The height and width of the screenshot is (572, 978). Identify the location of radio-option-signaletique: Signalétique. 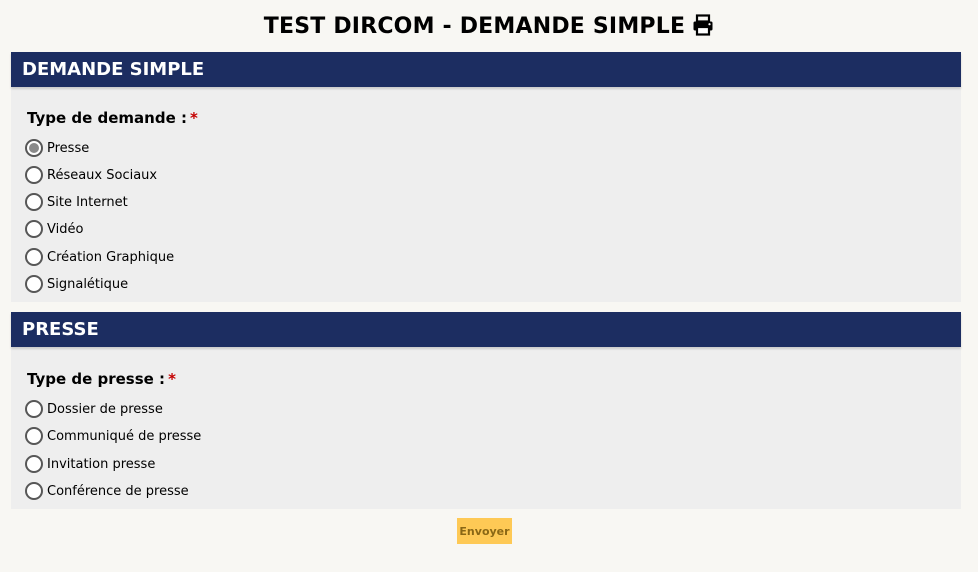
(76, 284).